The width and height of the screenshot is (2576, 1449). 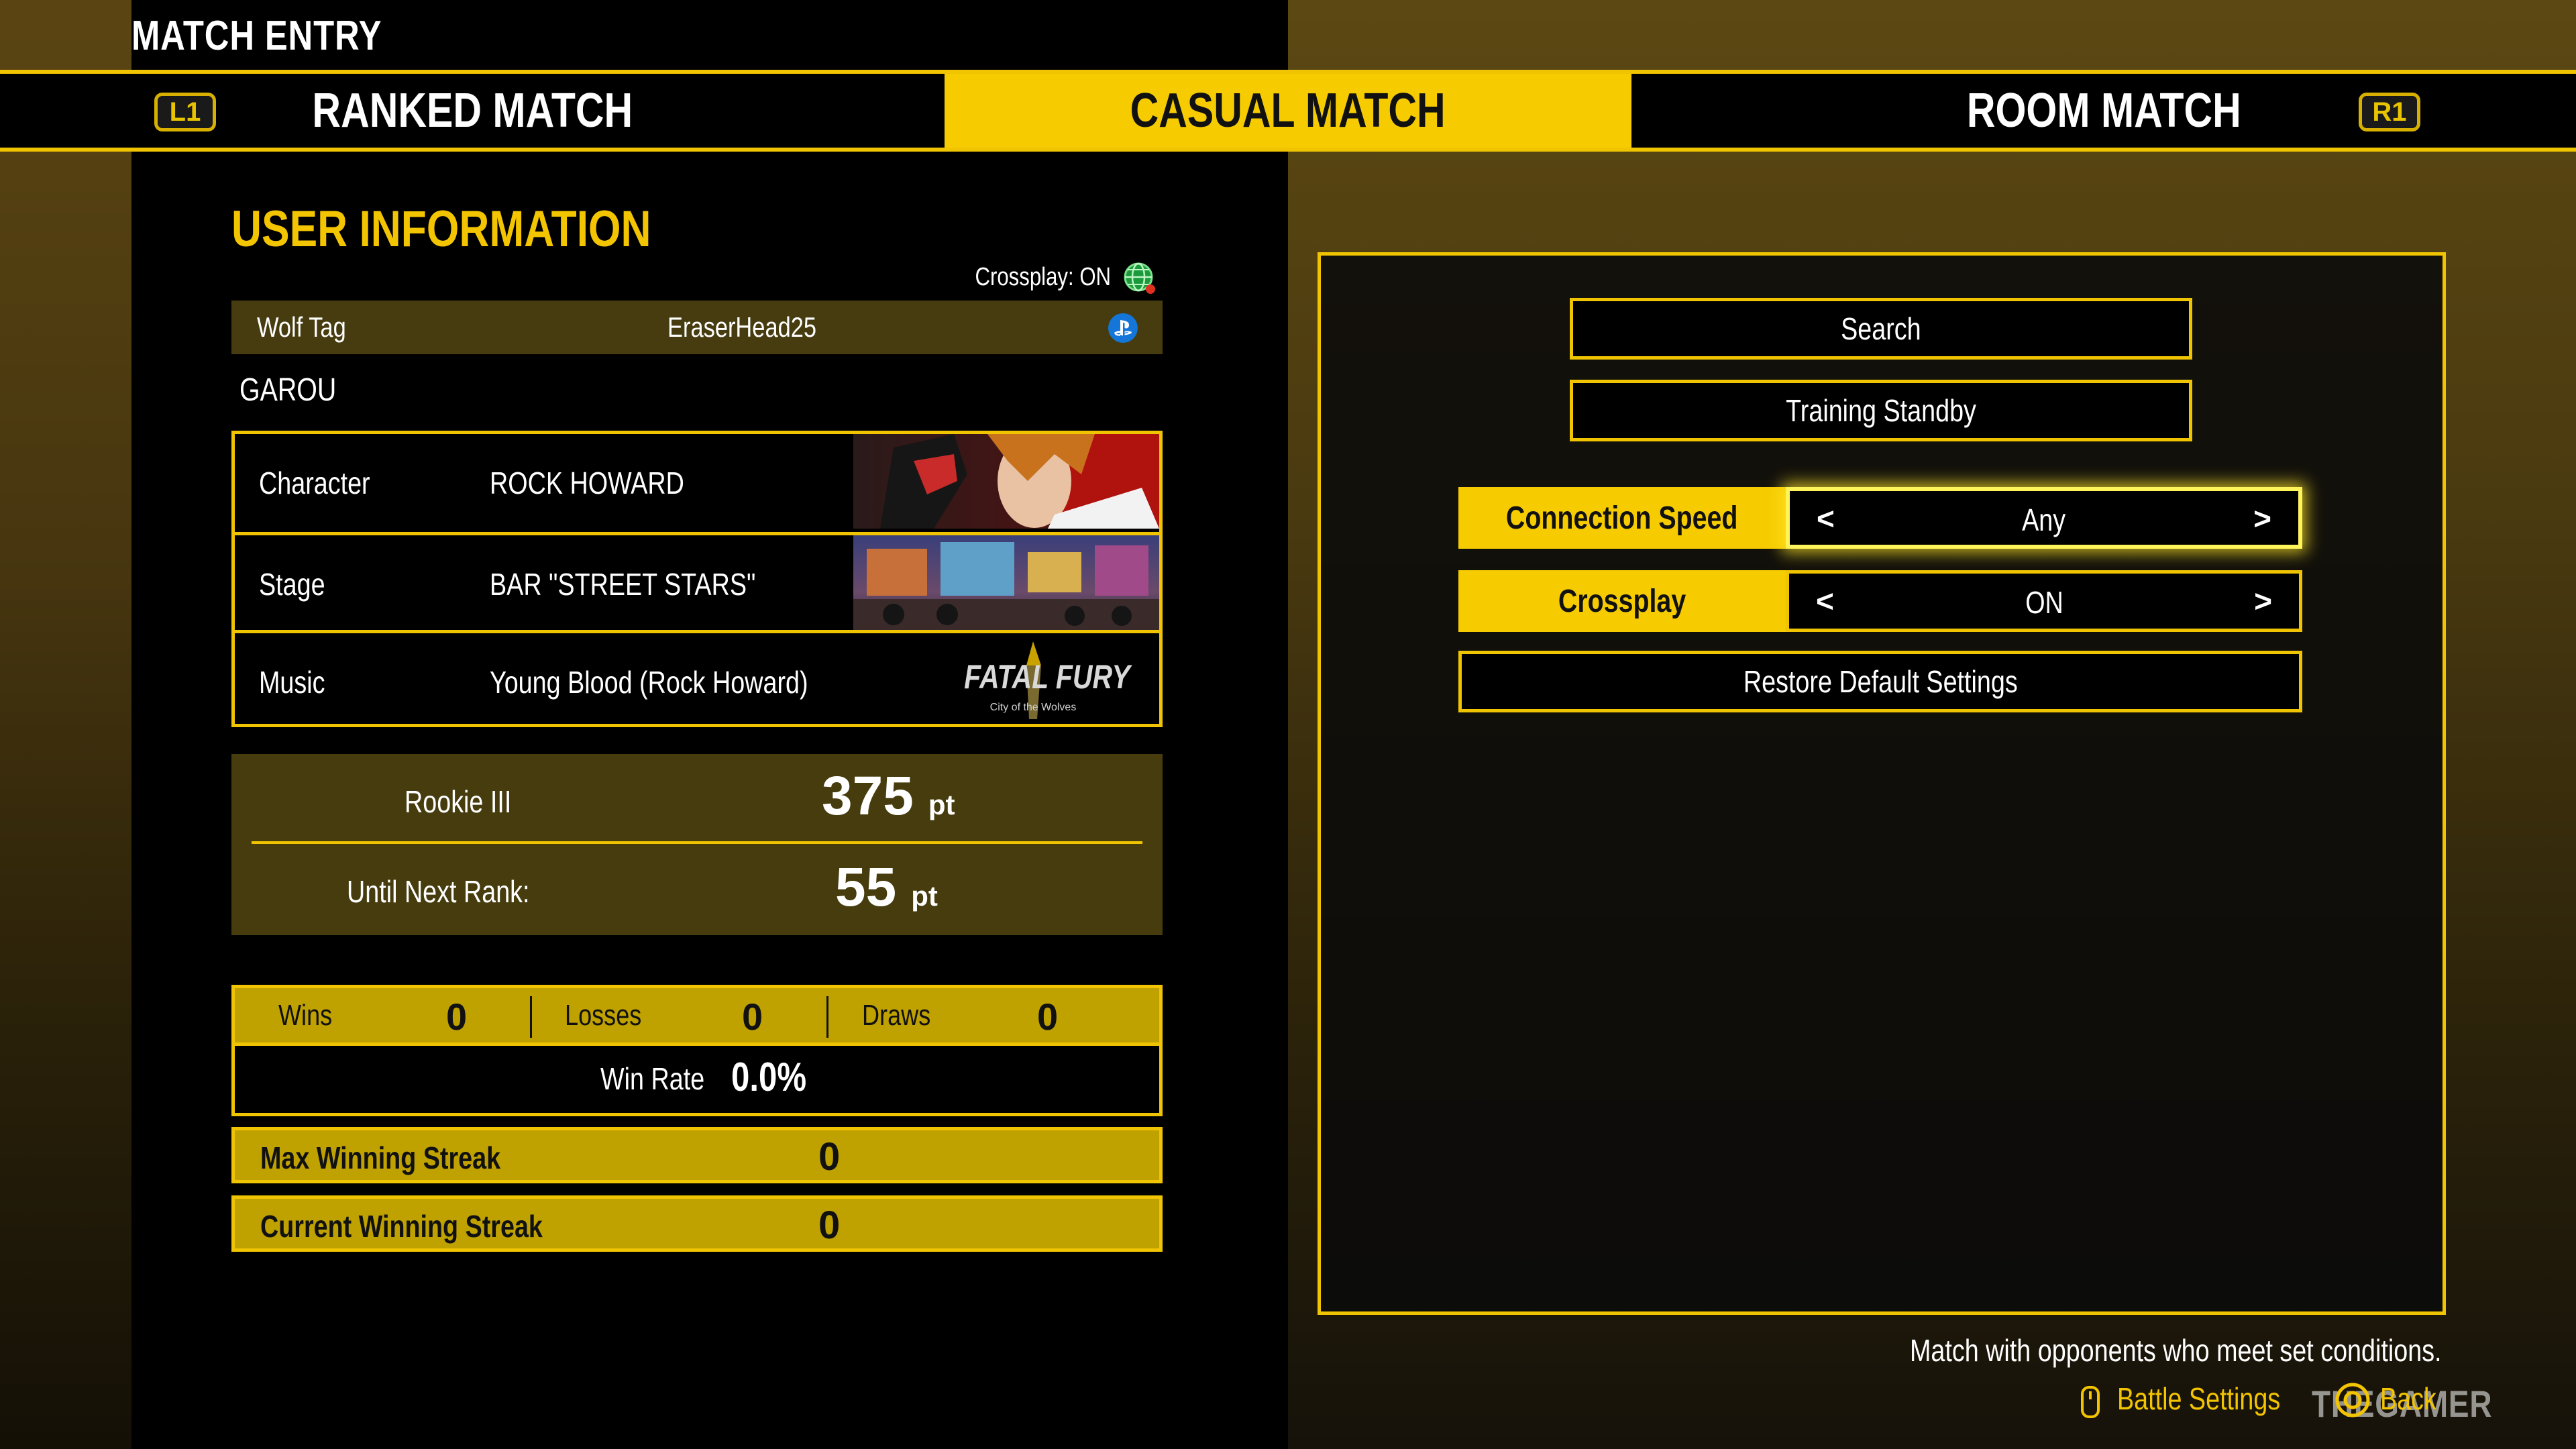 What do you see at coordinates (1622, 601) in the screenshot?
I see `crossplay-label: Crossplay` at bounding box center [1622, 601].